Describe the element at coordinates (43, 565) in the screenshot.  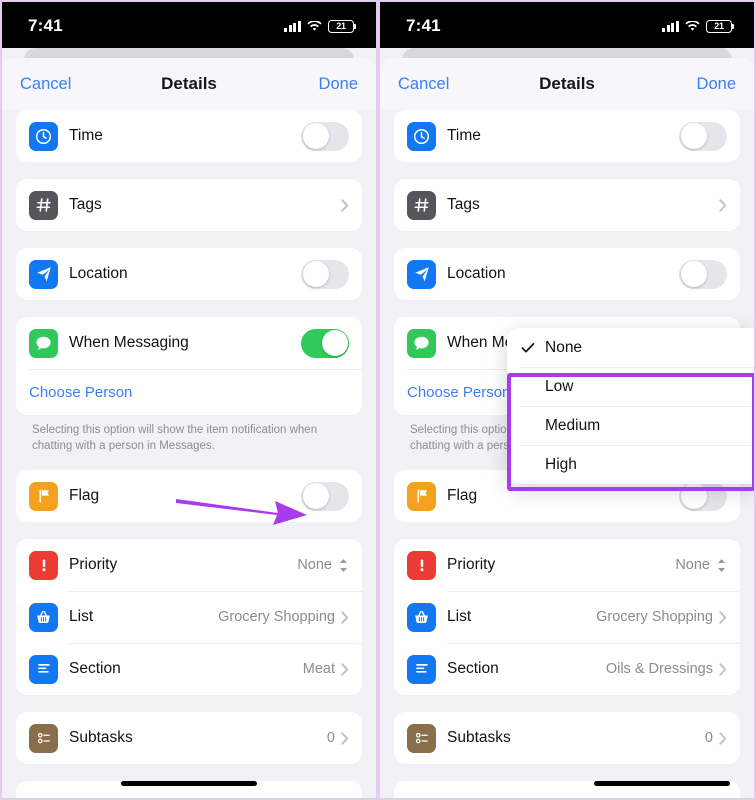
I see `exclamation-icon` at that location.